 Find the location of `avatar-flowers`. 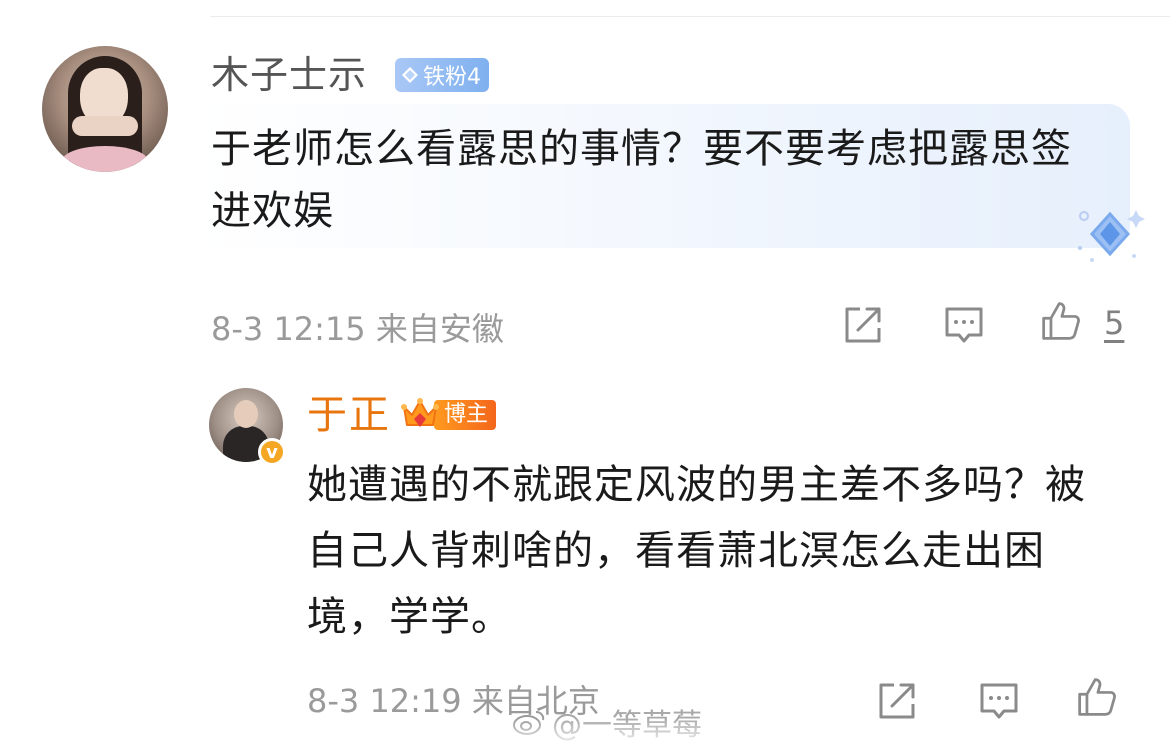

avatar-flowers is located at coordinates (105, 159).